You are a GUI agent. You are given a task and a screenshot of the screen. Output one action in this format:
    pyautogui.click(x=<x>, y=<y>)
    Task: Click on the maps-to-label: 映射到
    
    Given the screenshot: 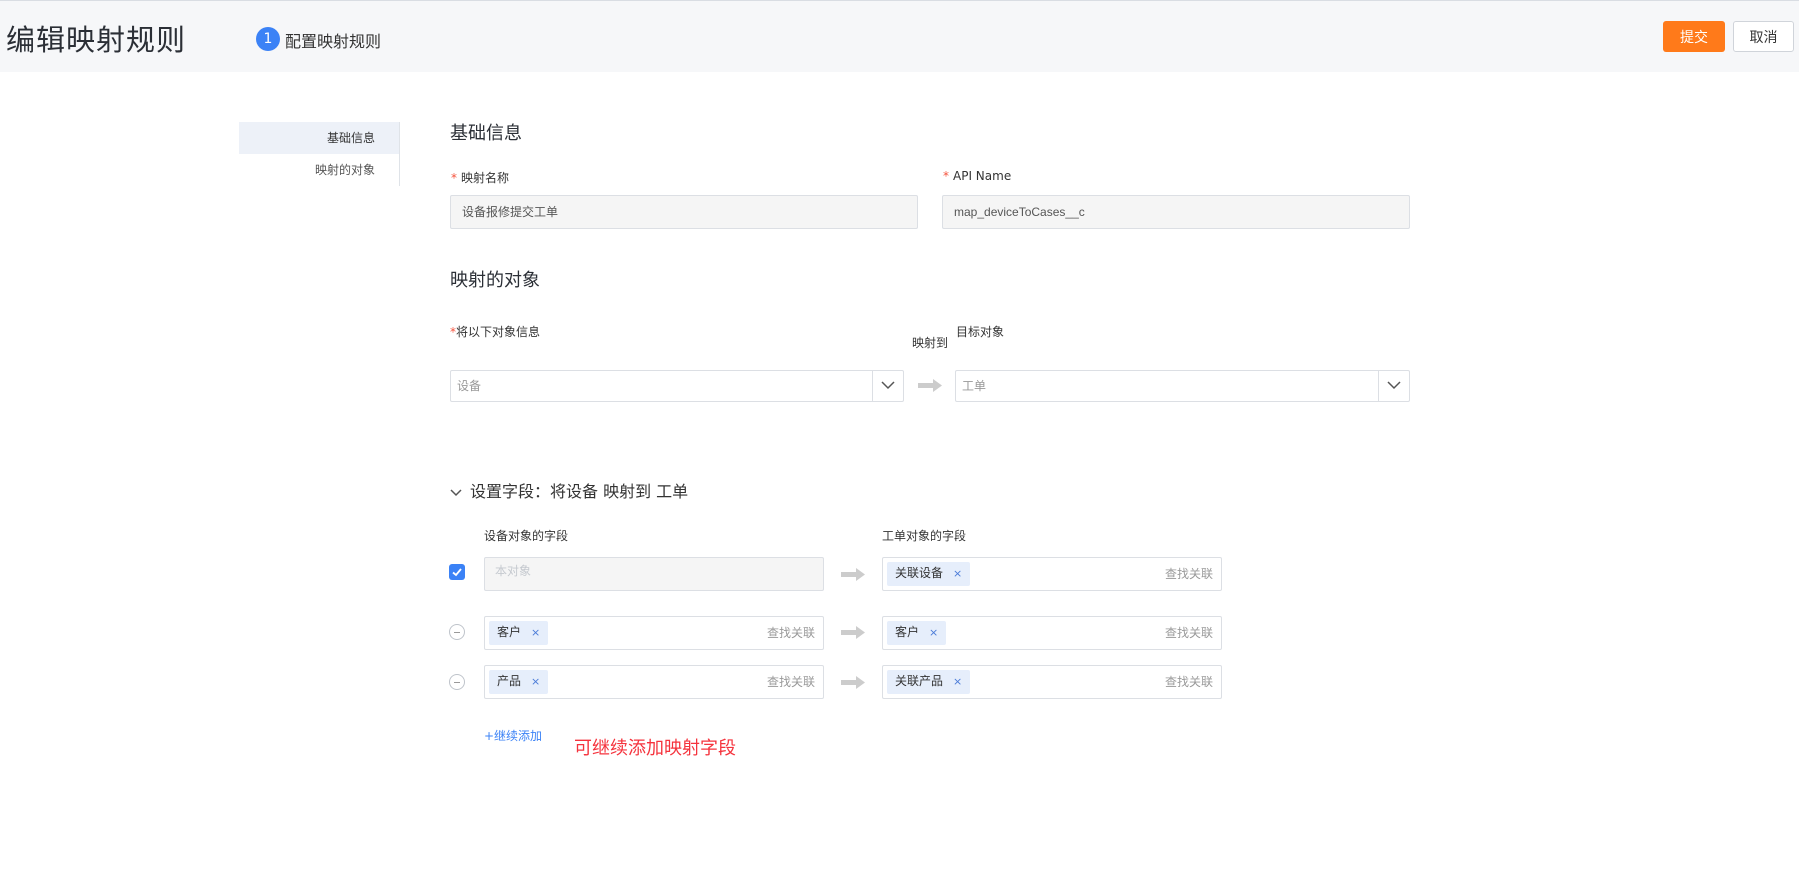 What is the action you would take?
    pyautogui.click(x=930, y=343)
    